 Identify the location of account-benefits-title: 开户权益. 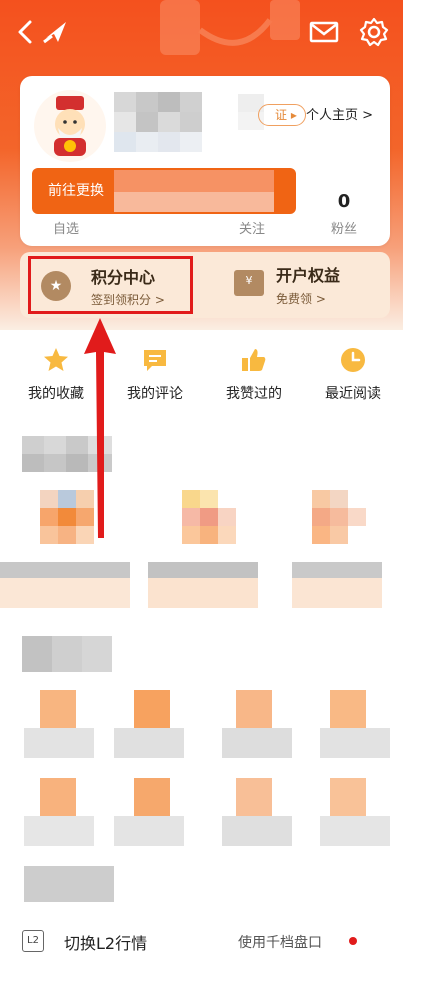
(308, 274).